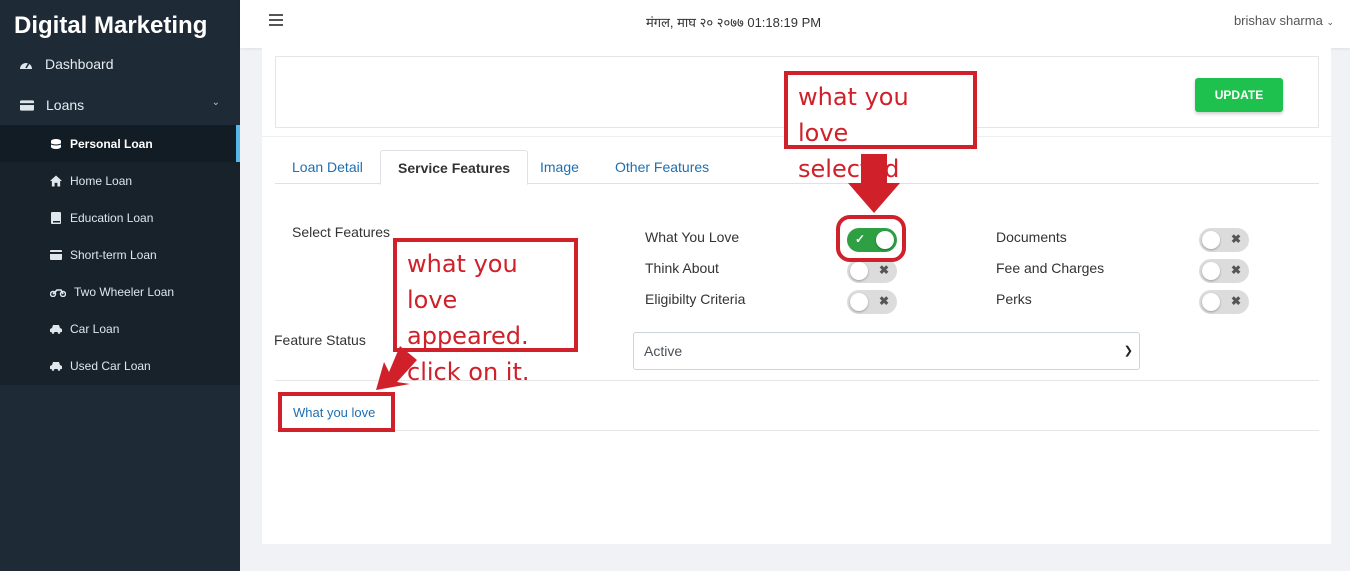 The height and width of the screenshot is (571, 1350). Describe the element at coordinates (1014, 299) in the screenshot. I see `feature-label: Perks` at that location.